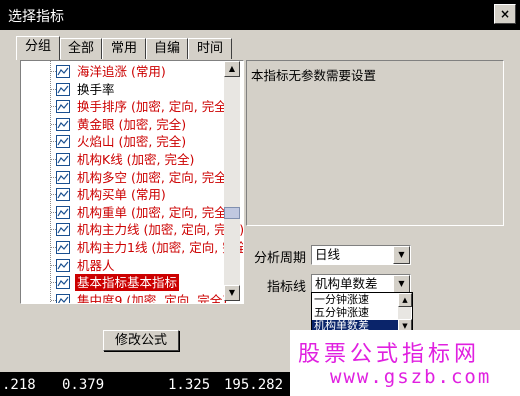 This screenshot has height=396, width=520. Describe the element at coordinates (126, 89) in the screenshot. I see `tree-item: 换手率` at that location.